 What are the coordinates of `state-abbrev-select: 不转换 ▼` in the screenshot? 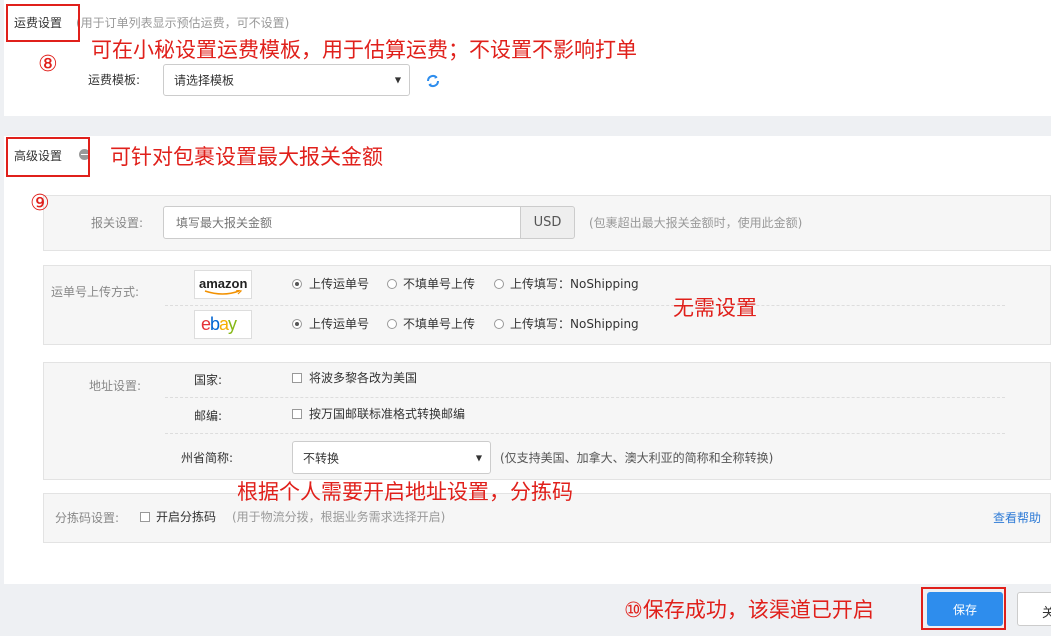 It's located at (391, 457).